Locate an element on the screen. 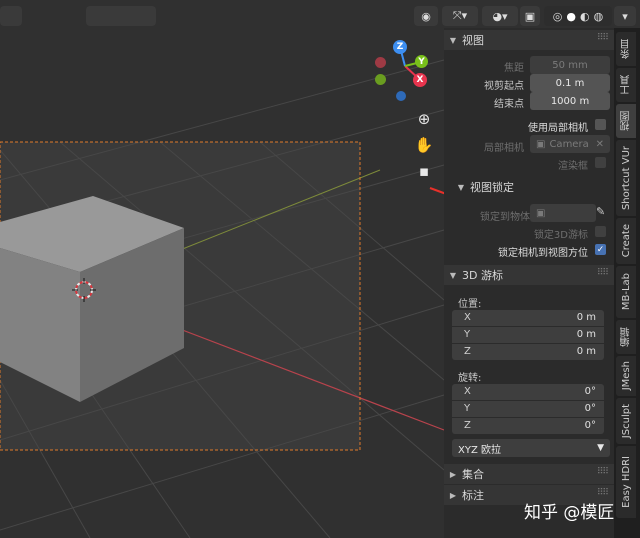  watermark: 知乎 @模匠 is located at coordinates (569, 513).